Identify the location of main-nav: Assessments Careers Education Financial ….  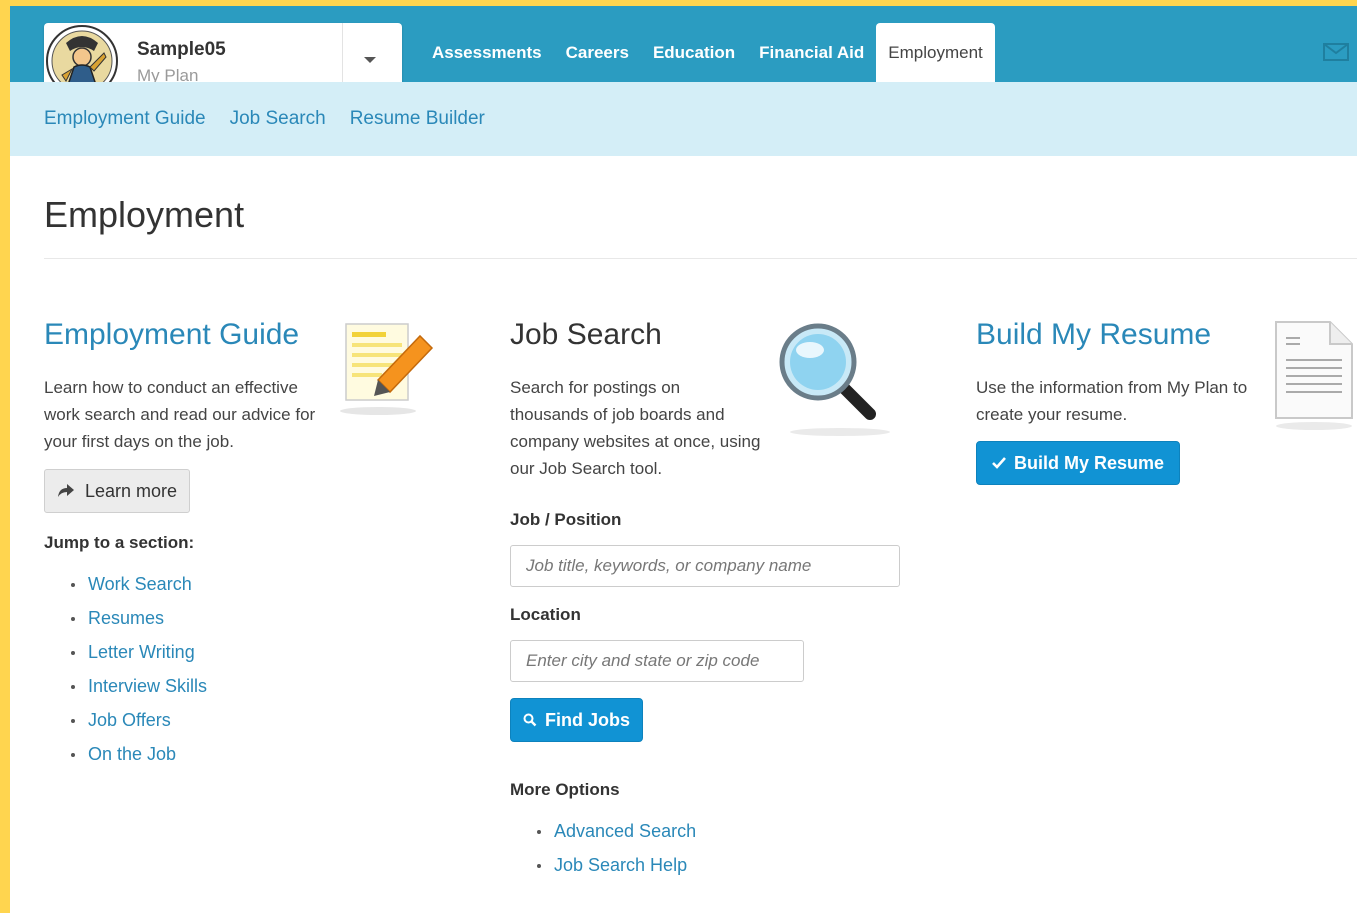
(707, 52).